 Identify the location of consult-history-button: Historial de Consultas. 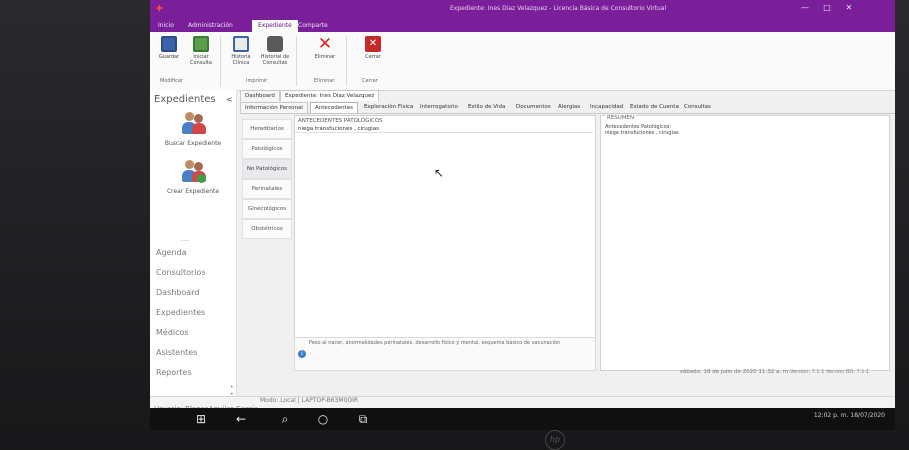
(275, 54).